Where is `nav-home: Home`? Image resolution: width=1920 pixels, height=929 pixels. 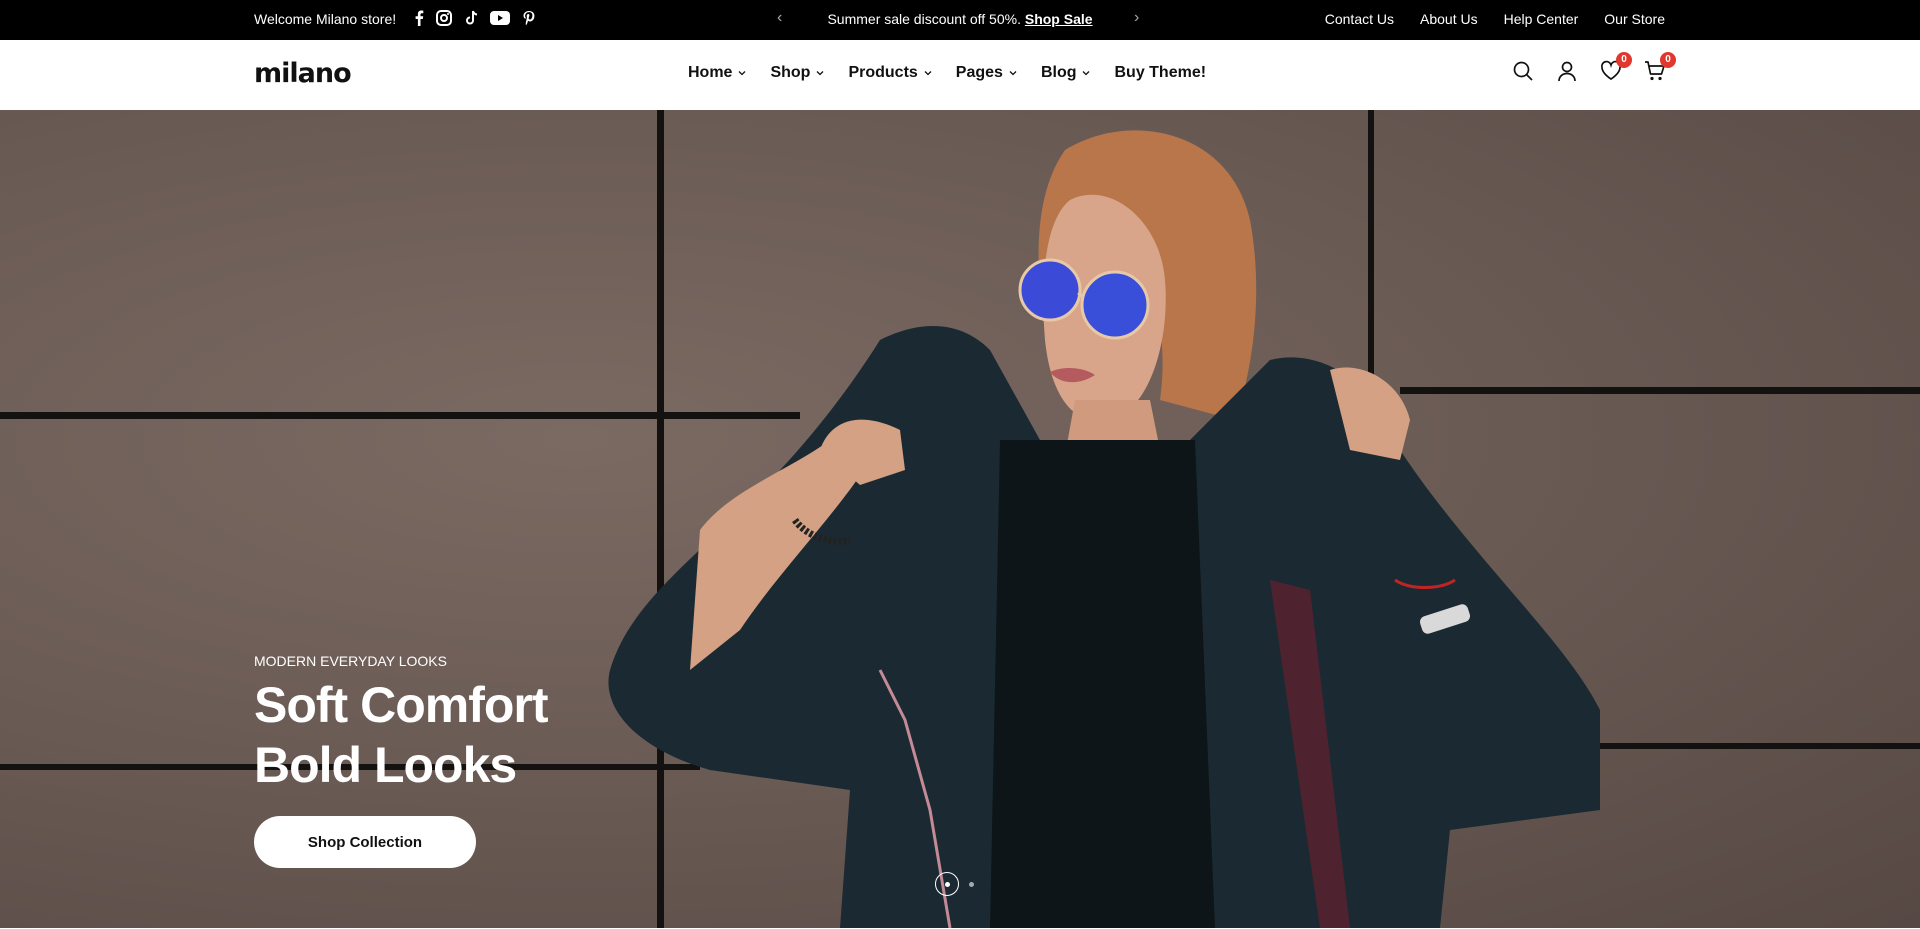 nav-home: Home is located at coordinates (717, 73).